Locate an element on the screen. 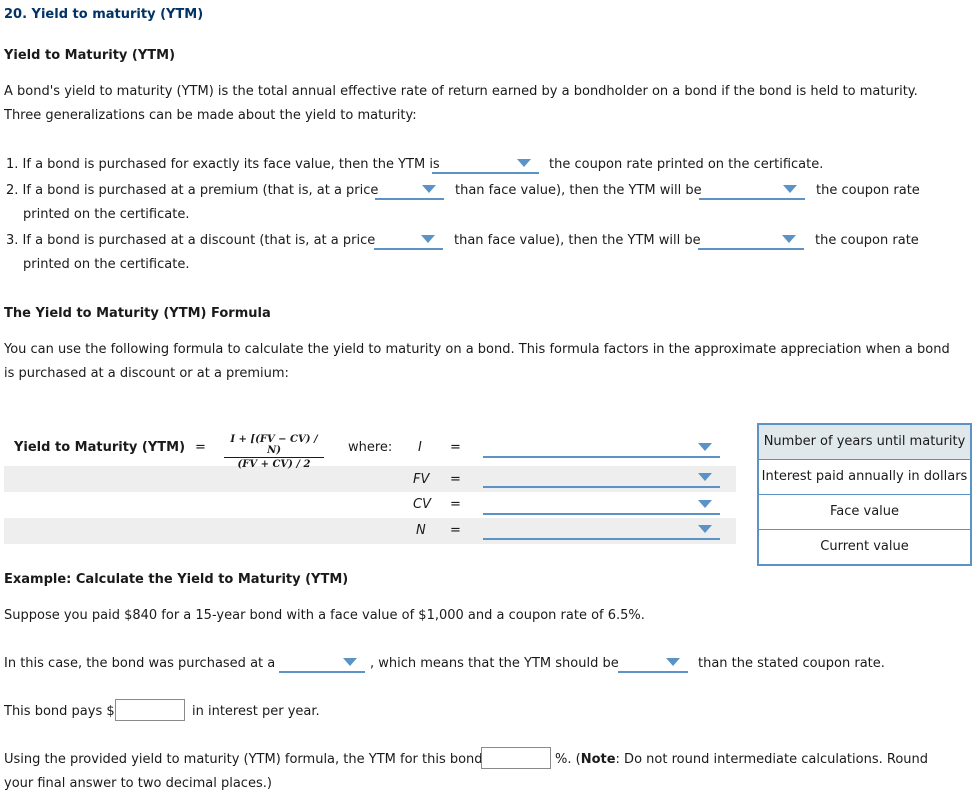 This screenshot has height=807, width=979. variable-symbol-fv: FV is located at coordinates (421, 479).